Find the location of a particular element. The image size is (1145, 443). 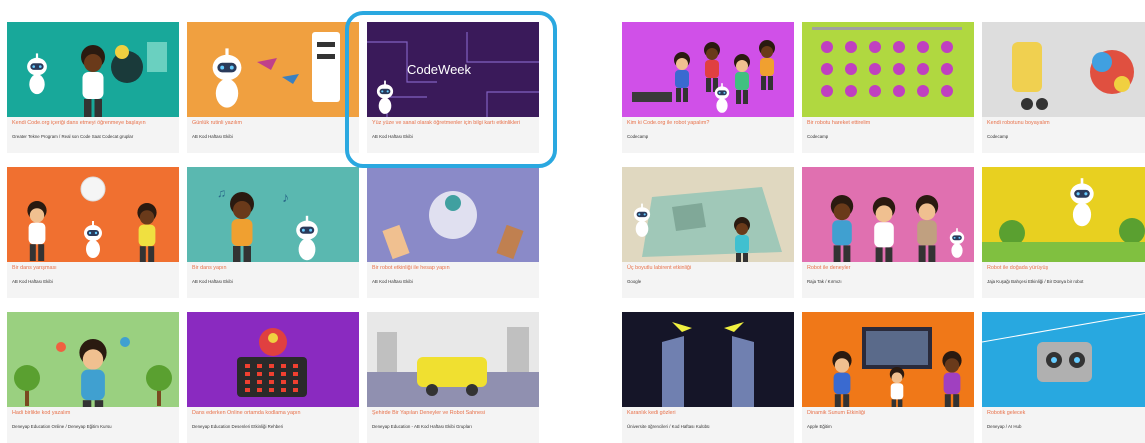

card-title-link: Üç boyutlu labirent etkinliği is located at coordinates (708, 270).